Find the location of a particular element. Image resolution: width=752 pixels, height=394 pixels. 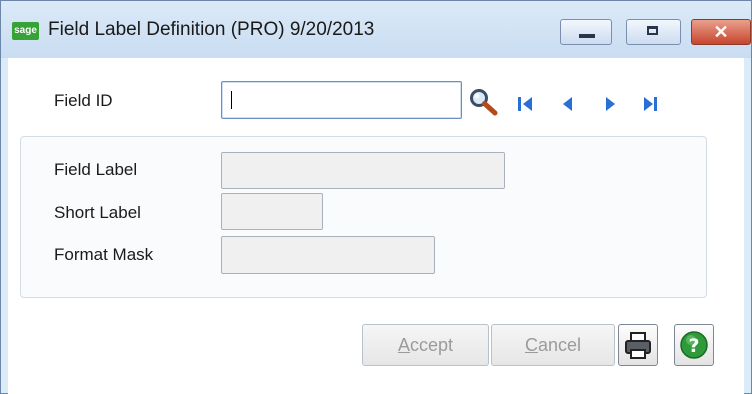

help-icon: ? is located at coordinates (694, 345).